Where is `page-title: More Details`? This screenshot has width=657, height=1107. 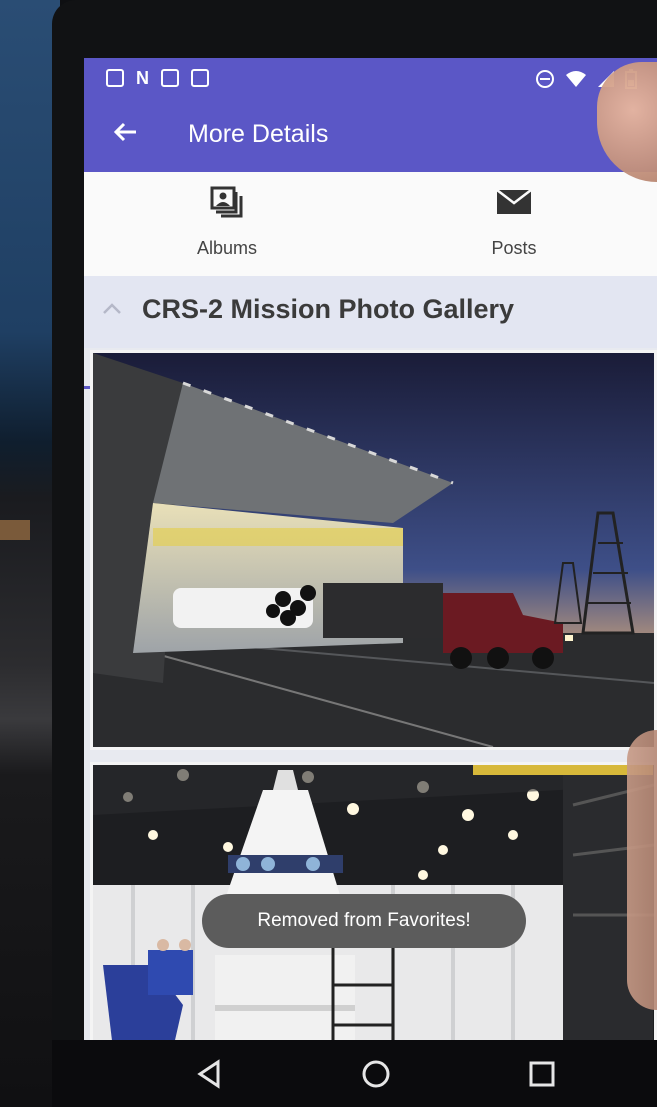
page-title: More Details is located at coordinates (258, 134).